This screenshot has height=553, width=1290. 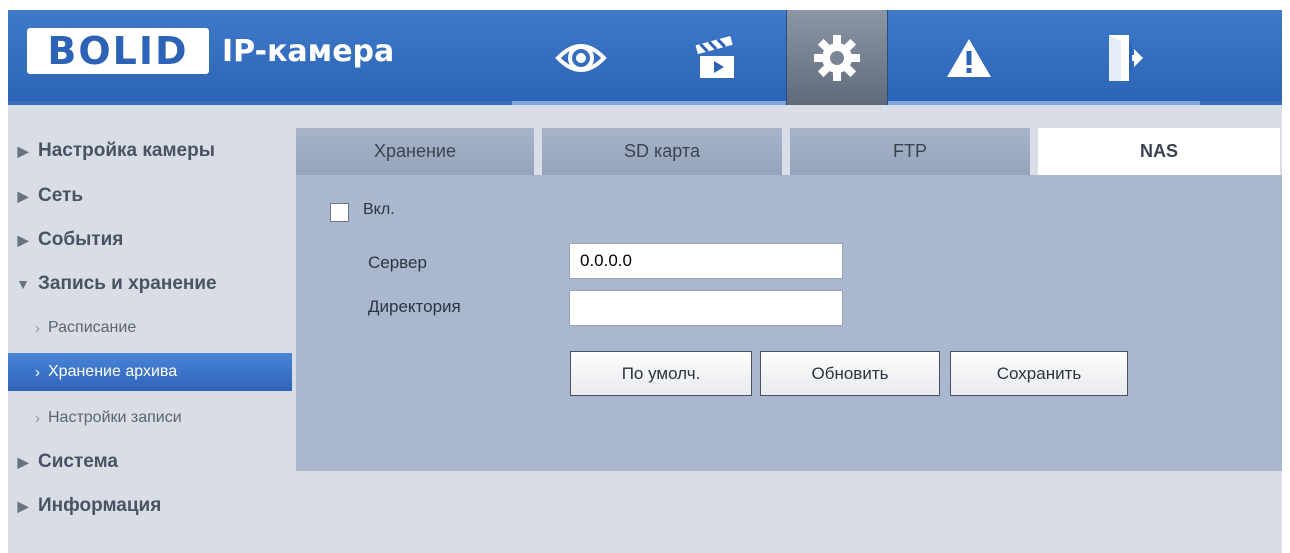 What do you see at coordinates (706, 308) in the screenshot?
I see `directory-input` at bounding box center [706, 308].